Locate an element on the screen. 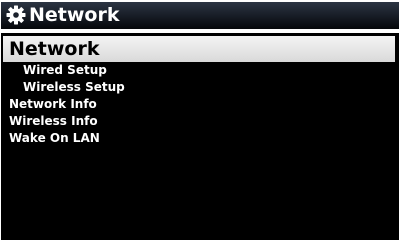 This screenshot has height=242, width=402. title-bar: Network is located at coordinates (200, 15).